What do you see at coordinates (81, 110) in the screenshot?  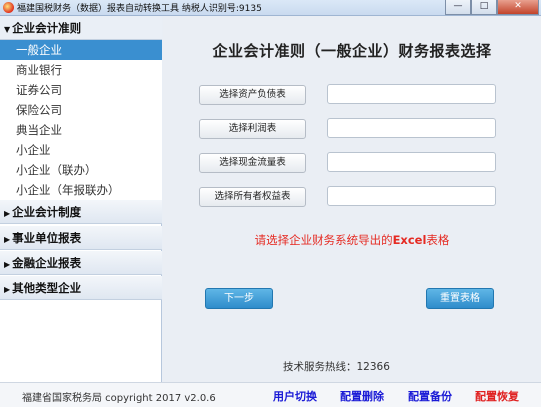 I see `sidebar-item-insurance: 保险公司` at bounding box center [81, 110].